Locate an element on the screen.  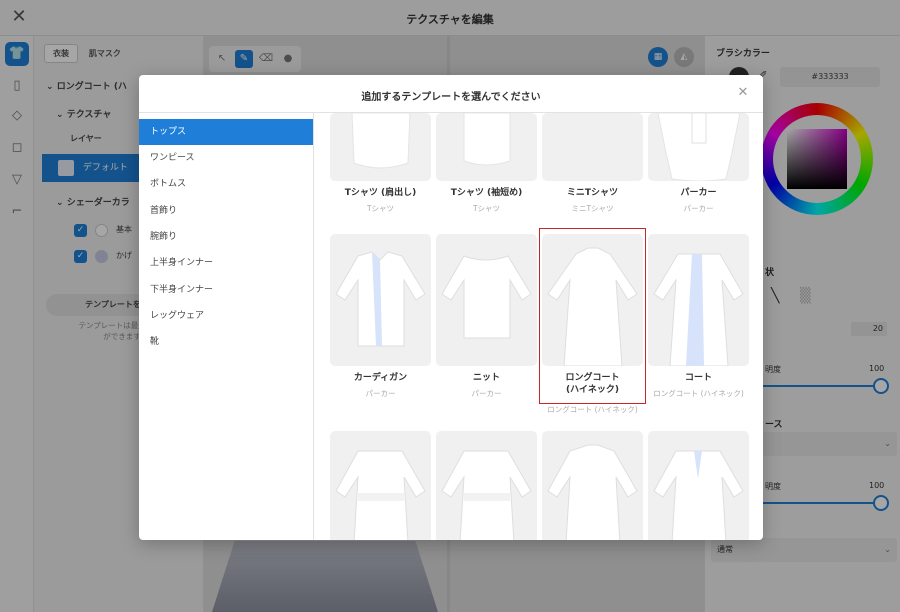
template-name: ミニTシャツ is located at coordinates (592, 193).